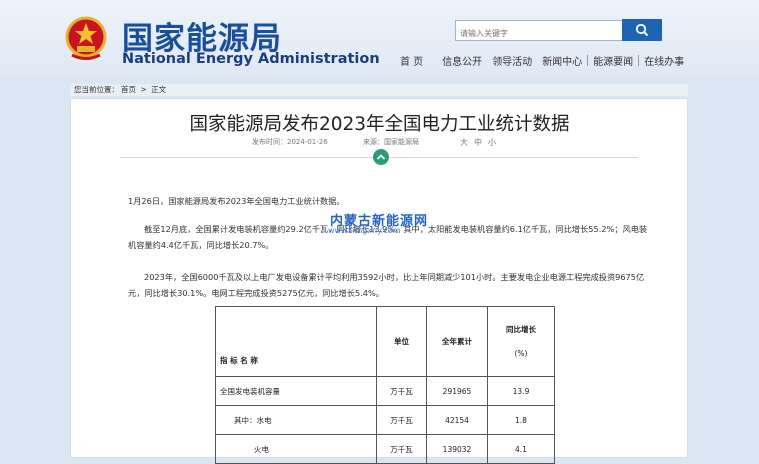 The height and width of the screenshot is (464, 759). Describe the element at coordinates (290, 142) in the screenshot. I see `publish-date: 发布时间：2024-01-26` at that location.